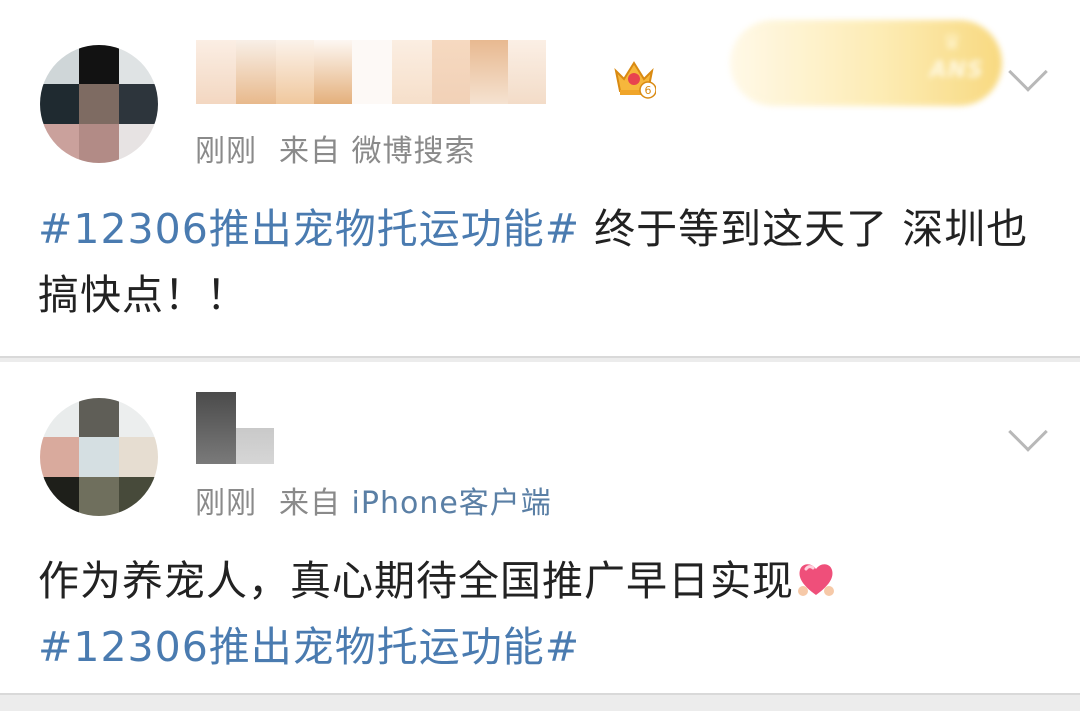 The width and height of the screenshot is (1080, 711). What do you see at coordinates (866, 63) in the screenshot?
I see `fan-badge: ♛ ANS` at bounding box center [866, 63].